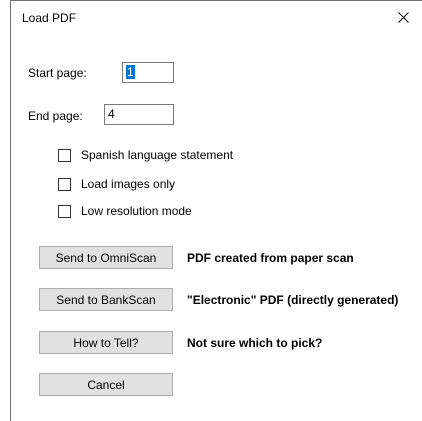 This screenshot has height=421, width=422. Describe the element at coordinates (157, 155) in the screenshot. I see `spanish-language-label: Spanish language statement` at that location.